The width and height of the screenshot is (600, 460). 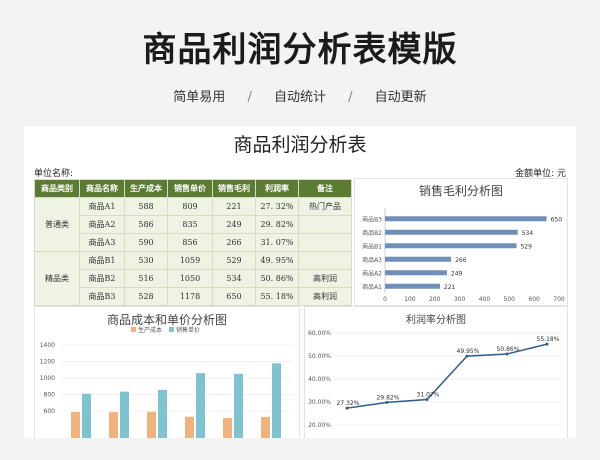 I want to click on table-cell: 534, so click(x=234, y=278).